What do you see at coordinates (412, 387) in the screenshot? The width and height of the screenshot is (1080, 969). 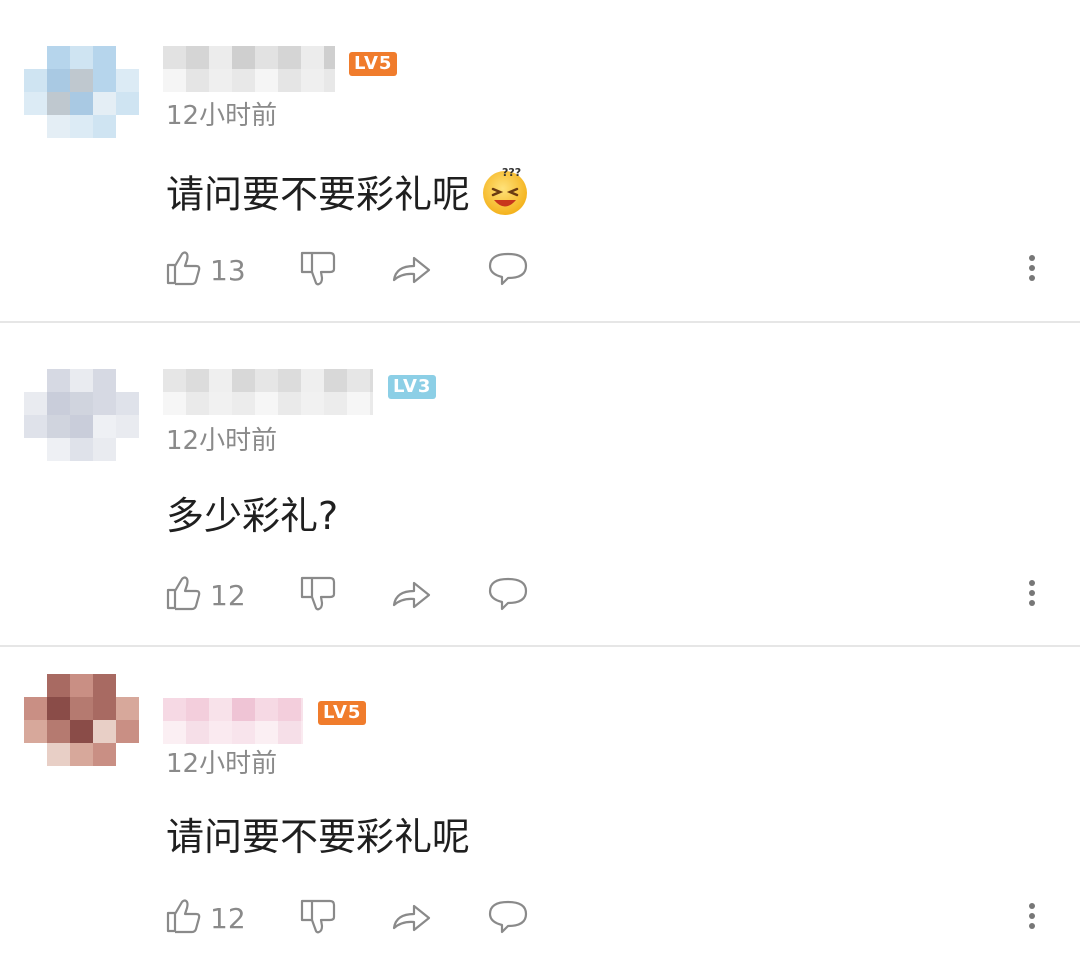 I see `level-badge: LV3` at bounding box center [412, 387].